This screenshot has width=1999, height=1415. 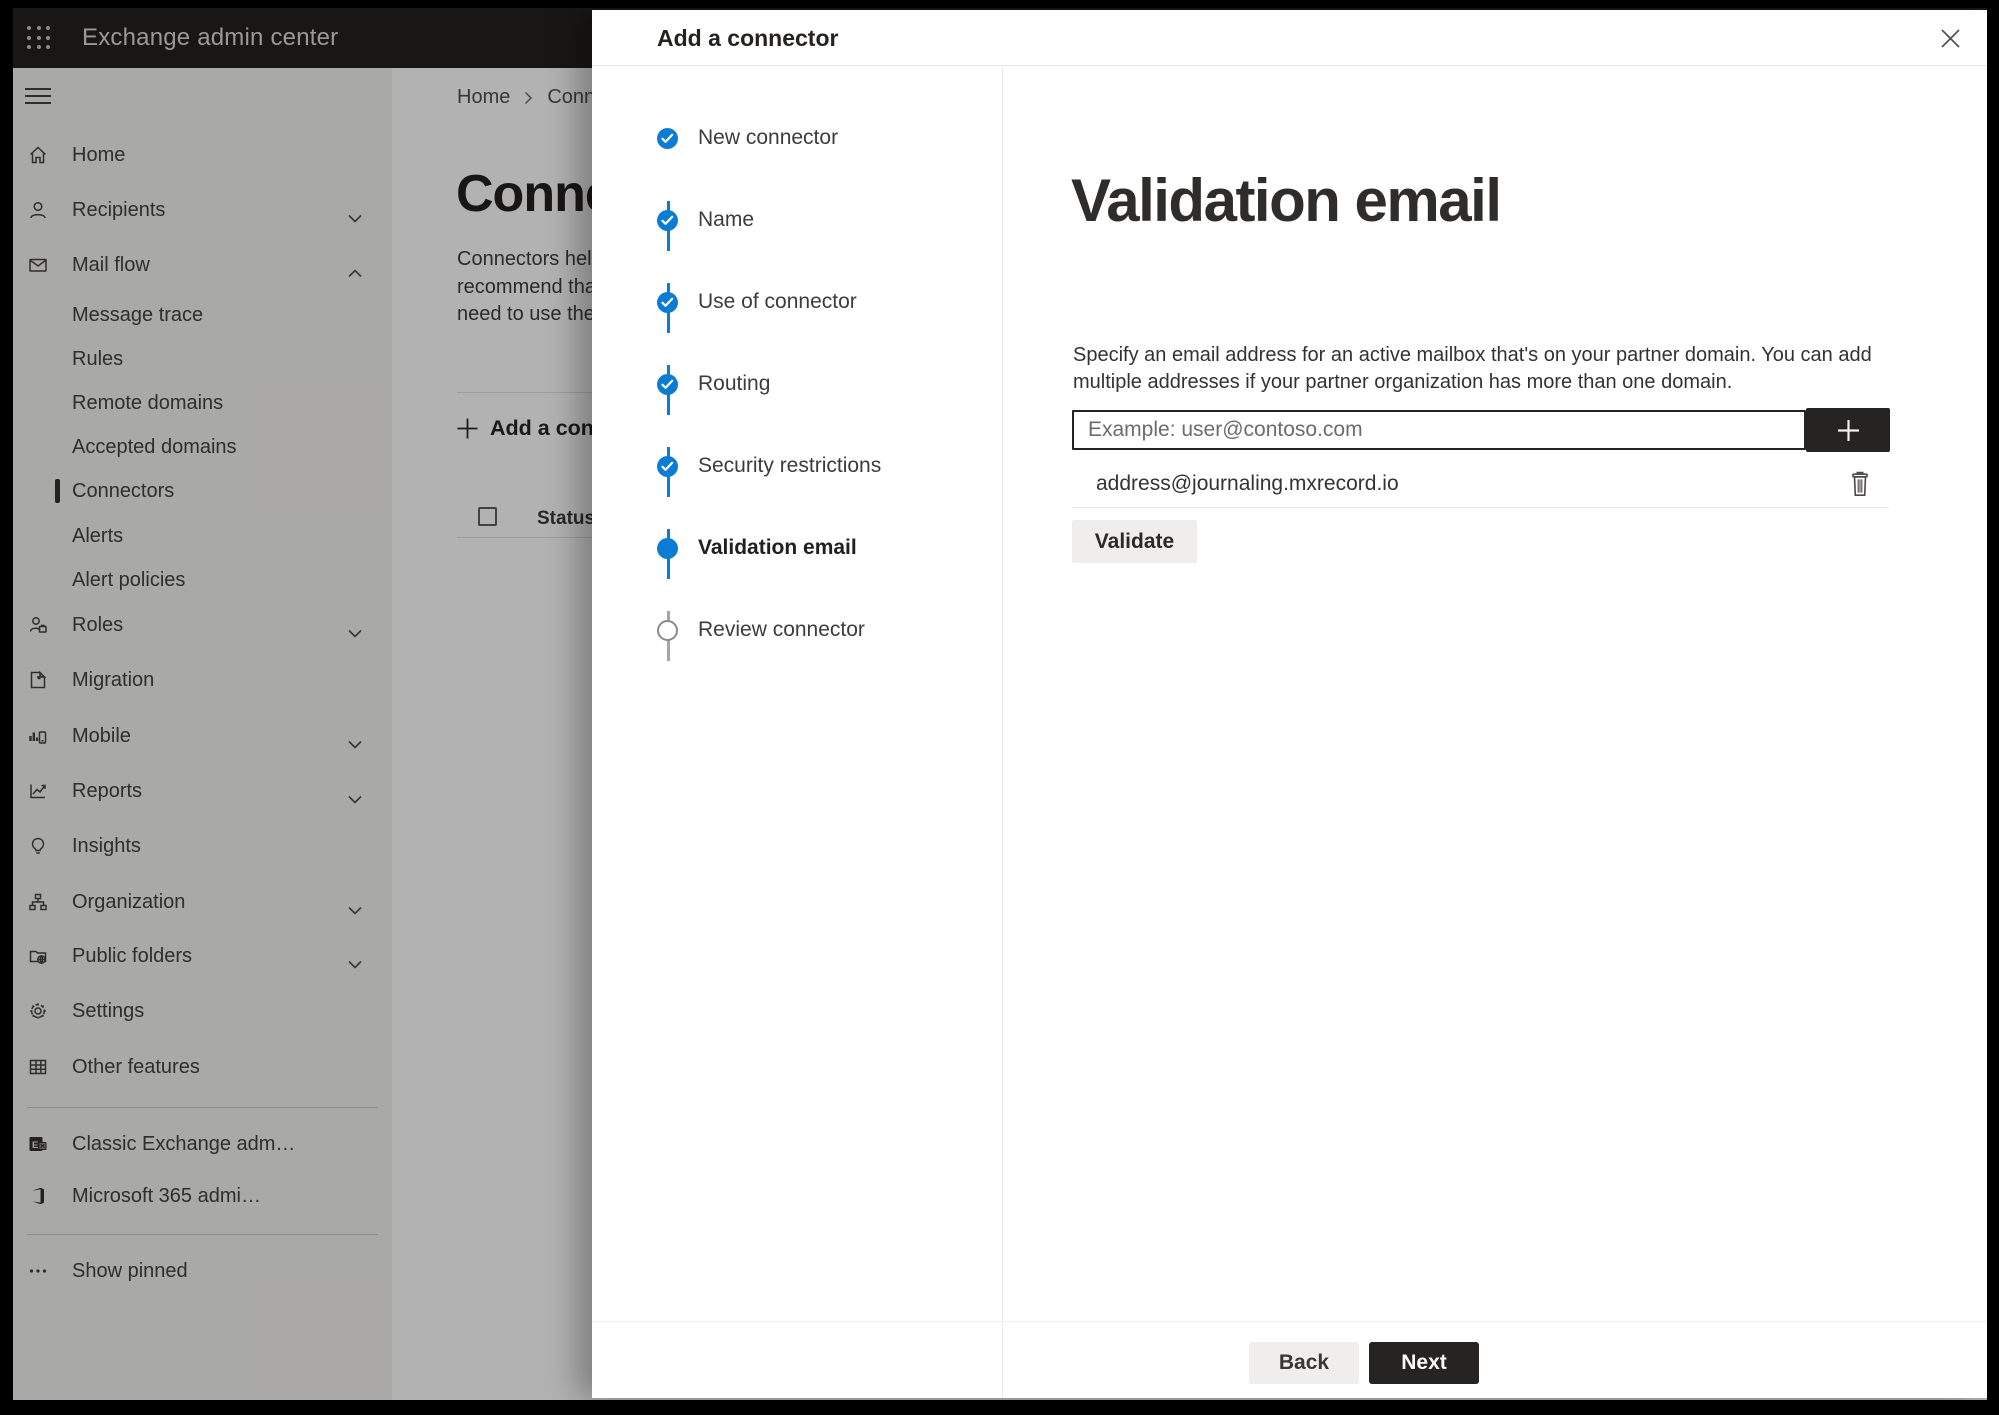 I want to click on footer-divider, so click(x=1289, y=1321).